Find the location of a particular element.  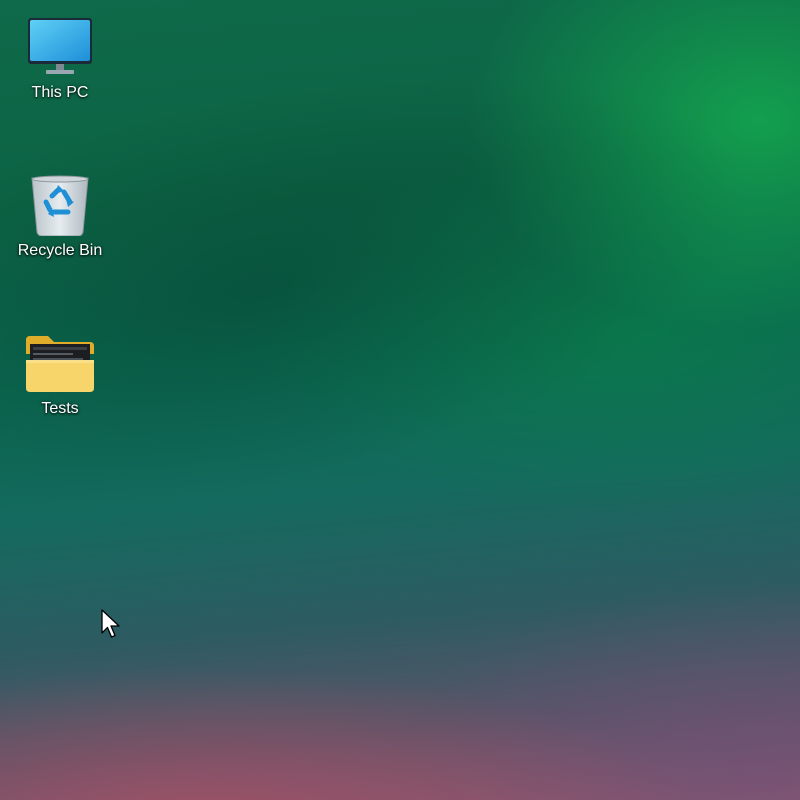

recycle-bin-icon is located at coordinates (60, 204).